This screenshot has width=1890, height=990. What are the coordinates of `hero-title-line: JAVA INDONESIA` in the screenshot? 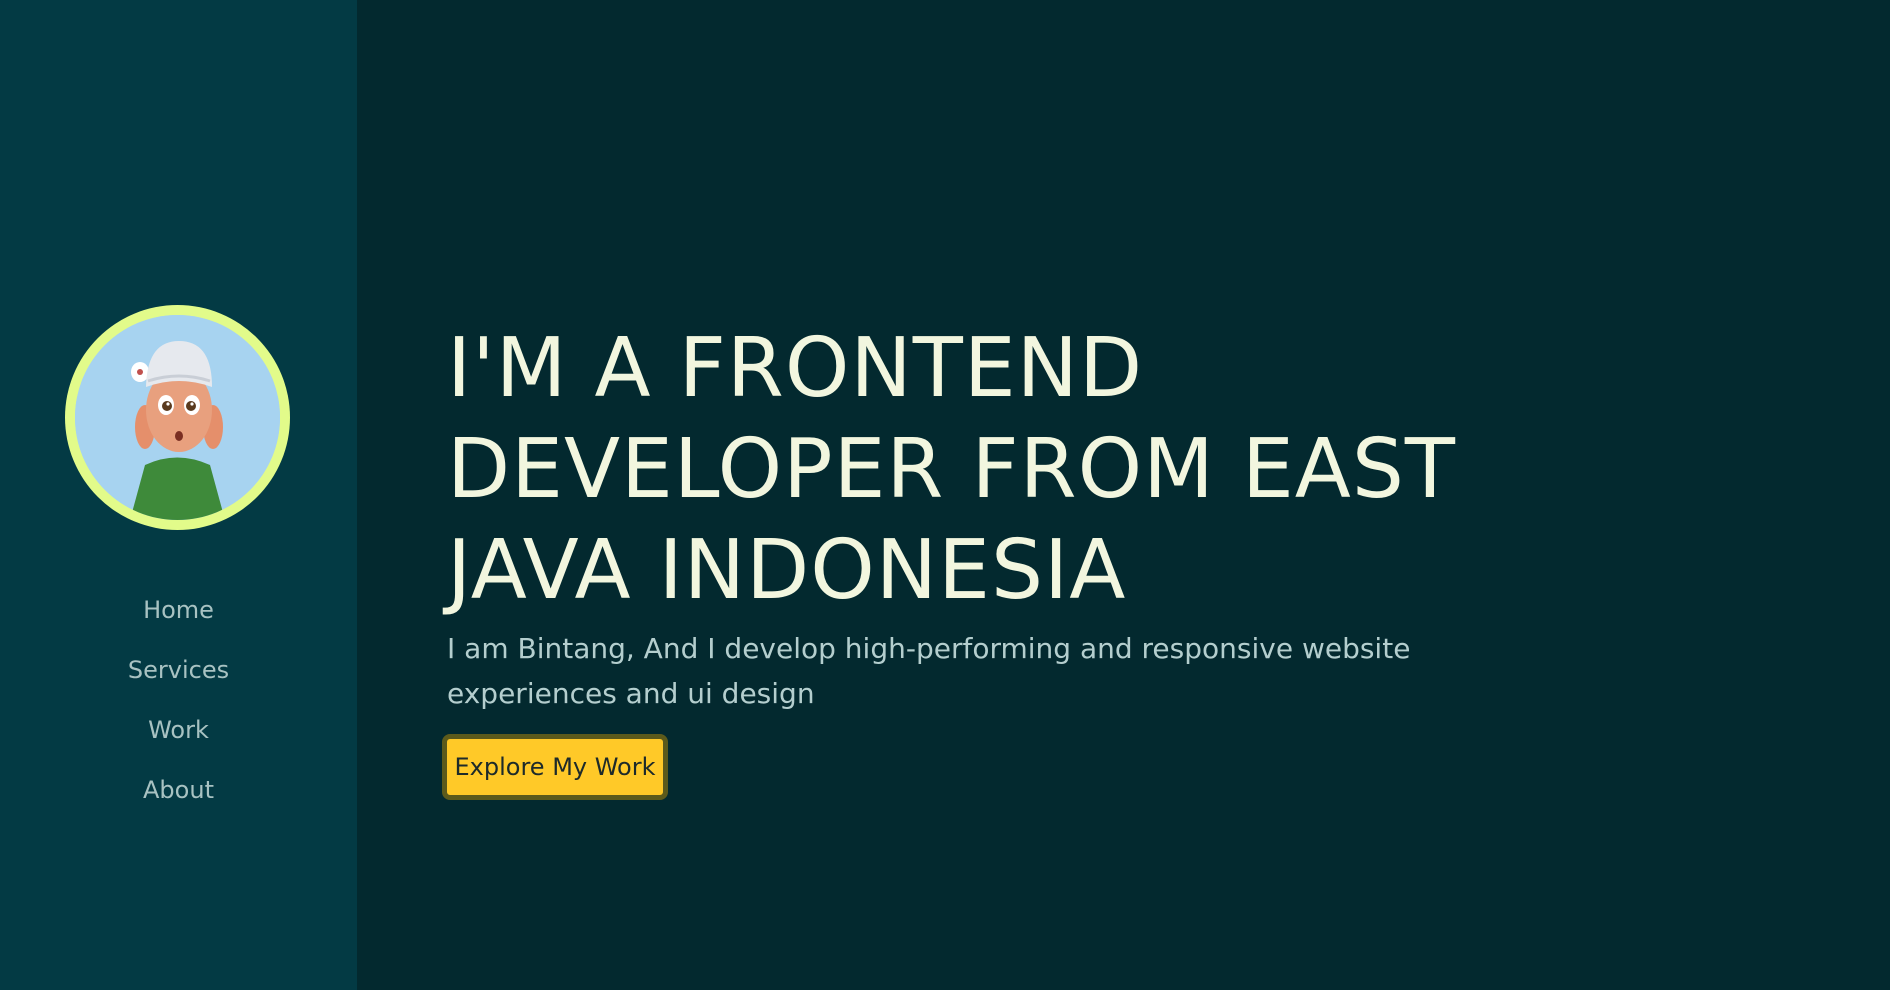 It's located at (787, 570).